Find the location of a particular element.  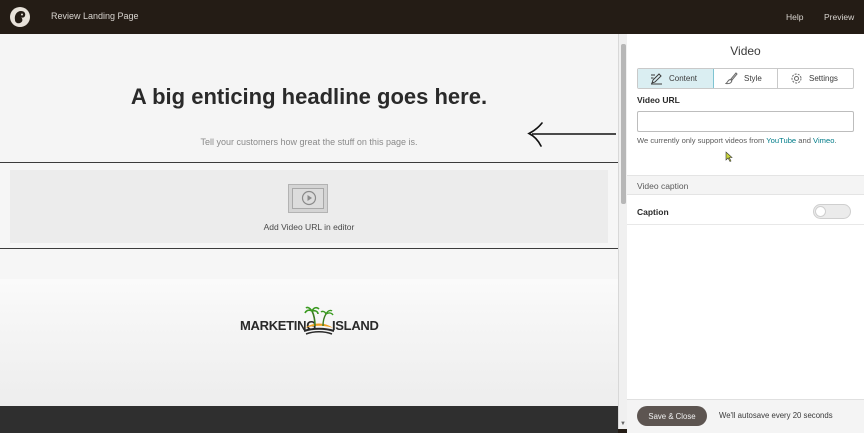

video-caption-section-header: Video caption is located at coordinates (745, 185).